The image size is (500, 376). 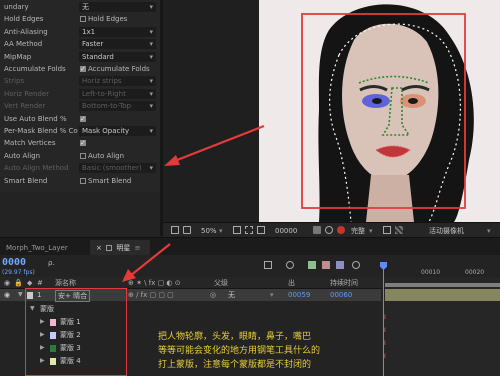 What do you see at coordinates (356, 265) in the screenshot?
I see `graph-editor-icon` at bounding box center [356, 265].